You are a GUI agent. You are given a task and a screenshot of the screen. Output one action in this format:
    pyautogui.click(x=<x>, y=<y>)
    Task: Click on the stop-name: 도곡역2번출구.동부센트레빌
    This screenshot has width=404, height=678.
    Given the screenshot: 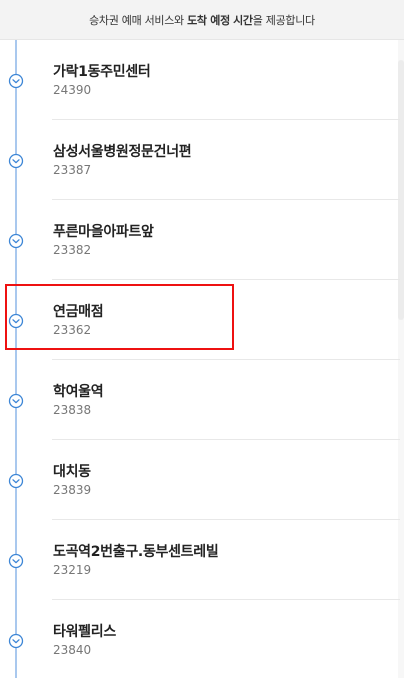 What is the action you would take?
    pyautogui.click(x=136, y=552)
    